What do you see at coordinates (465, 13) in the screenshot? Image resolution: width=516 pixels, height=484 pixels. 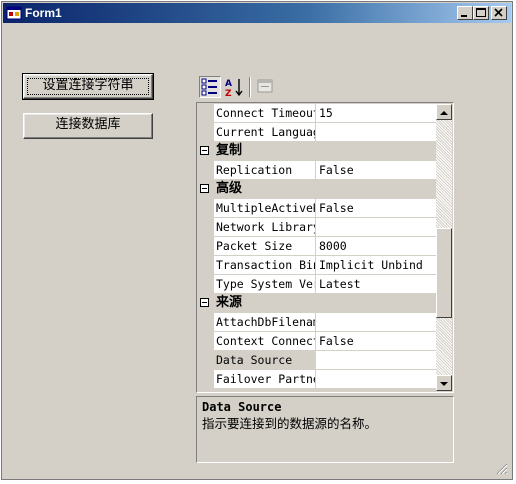 I see `minimize-button` at bounding box center [465, 13].